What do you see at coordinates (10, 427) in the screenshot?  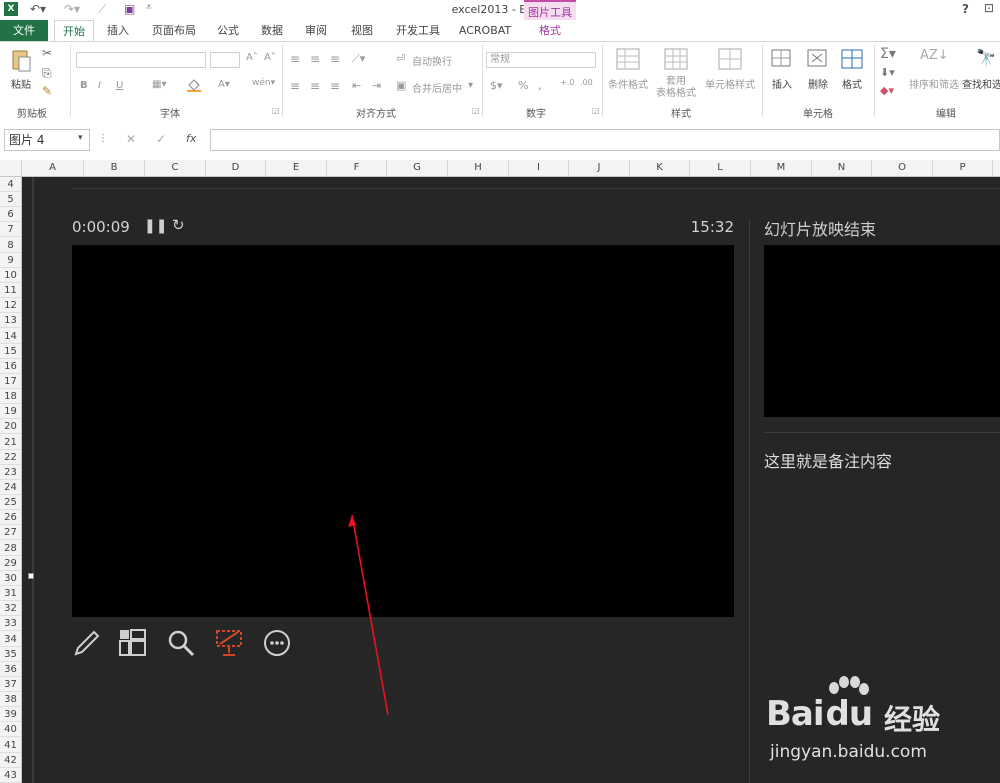 I see `row-header: 20` at bounding box center [10, 427].